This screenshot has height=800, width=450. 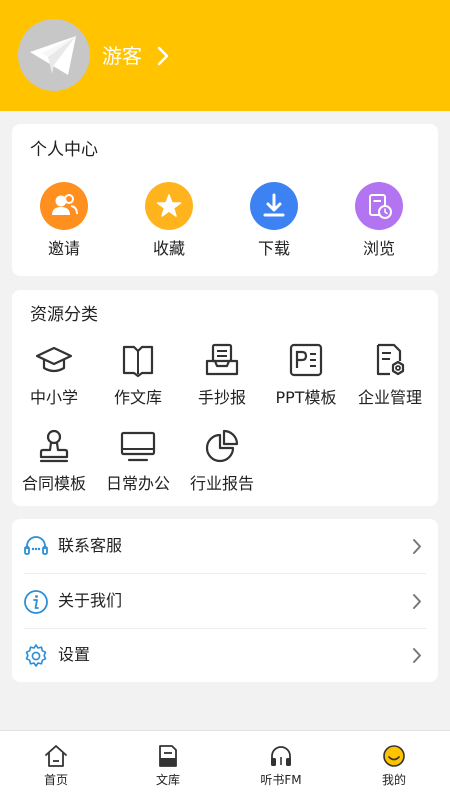 What do you see at coordinates (379, 206) in the screenshot?
I see `history-icon` at bounding box center [379, 206].